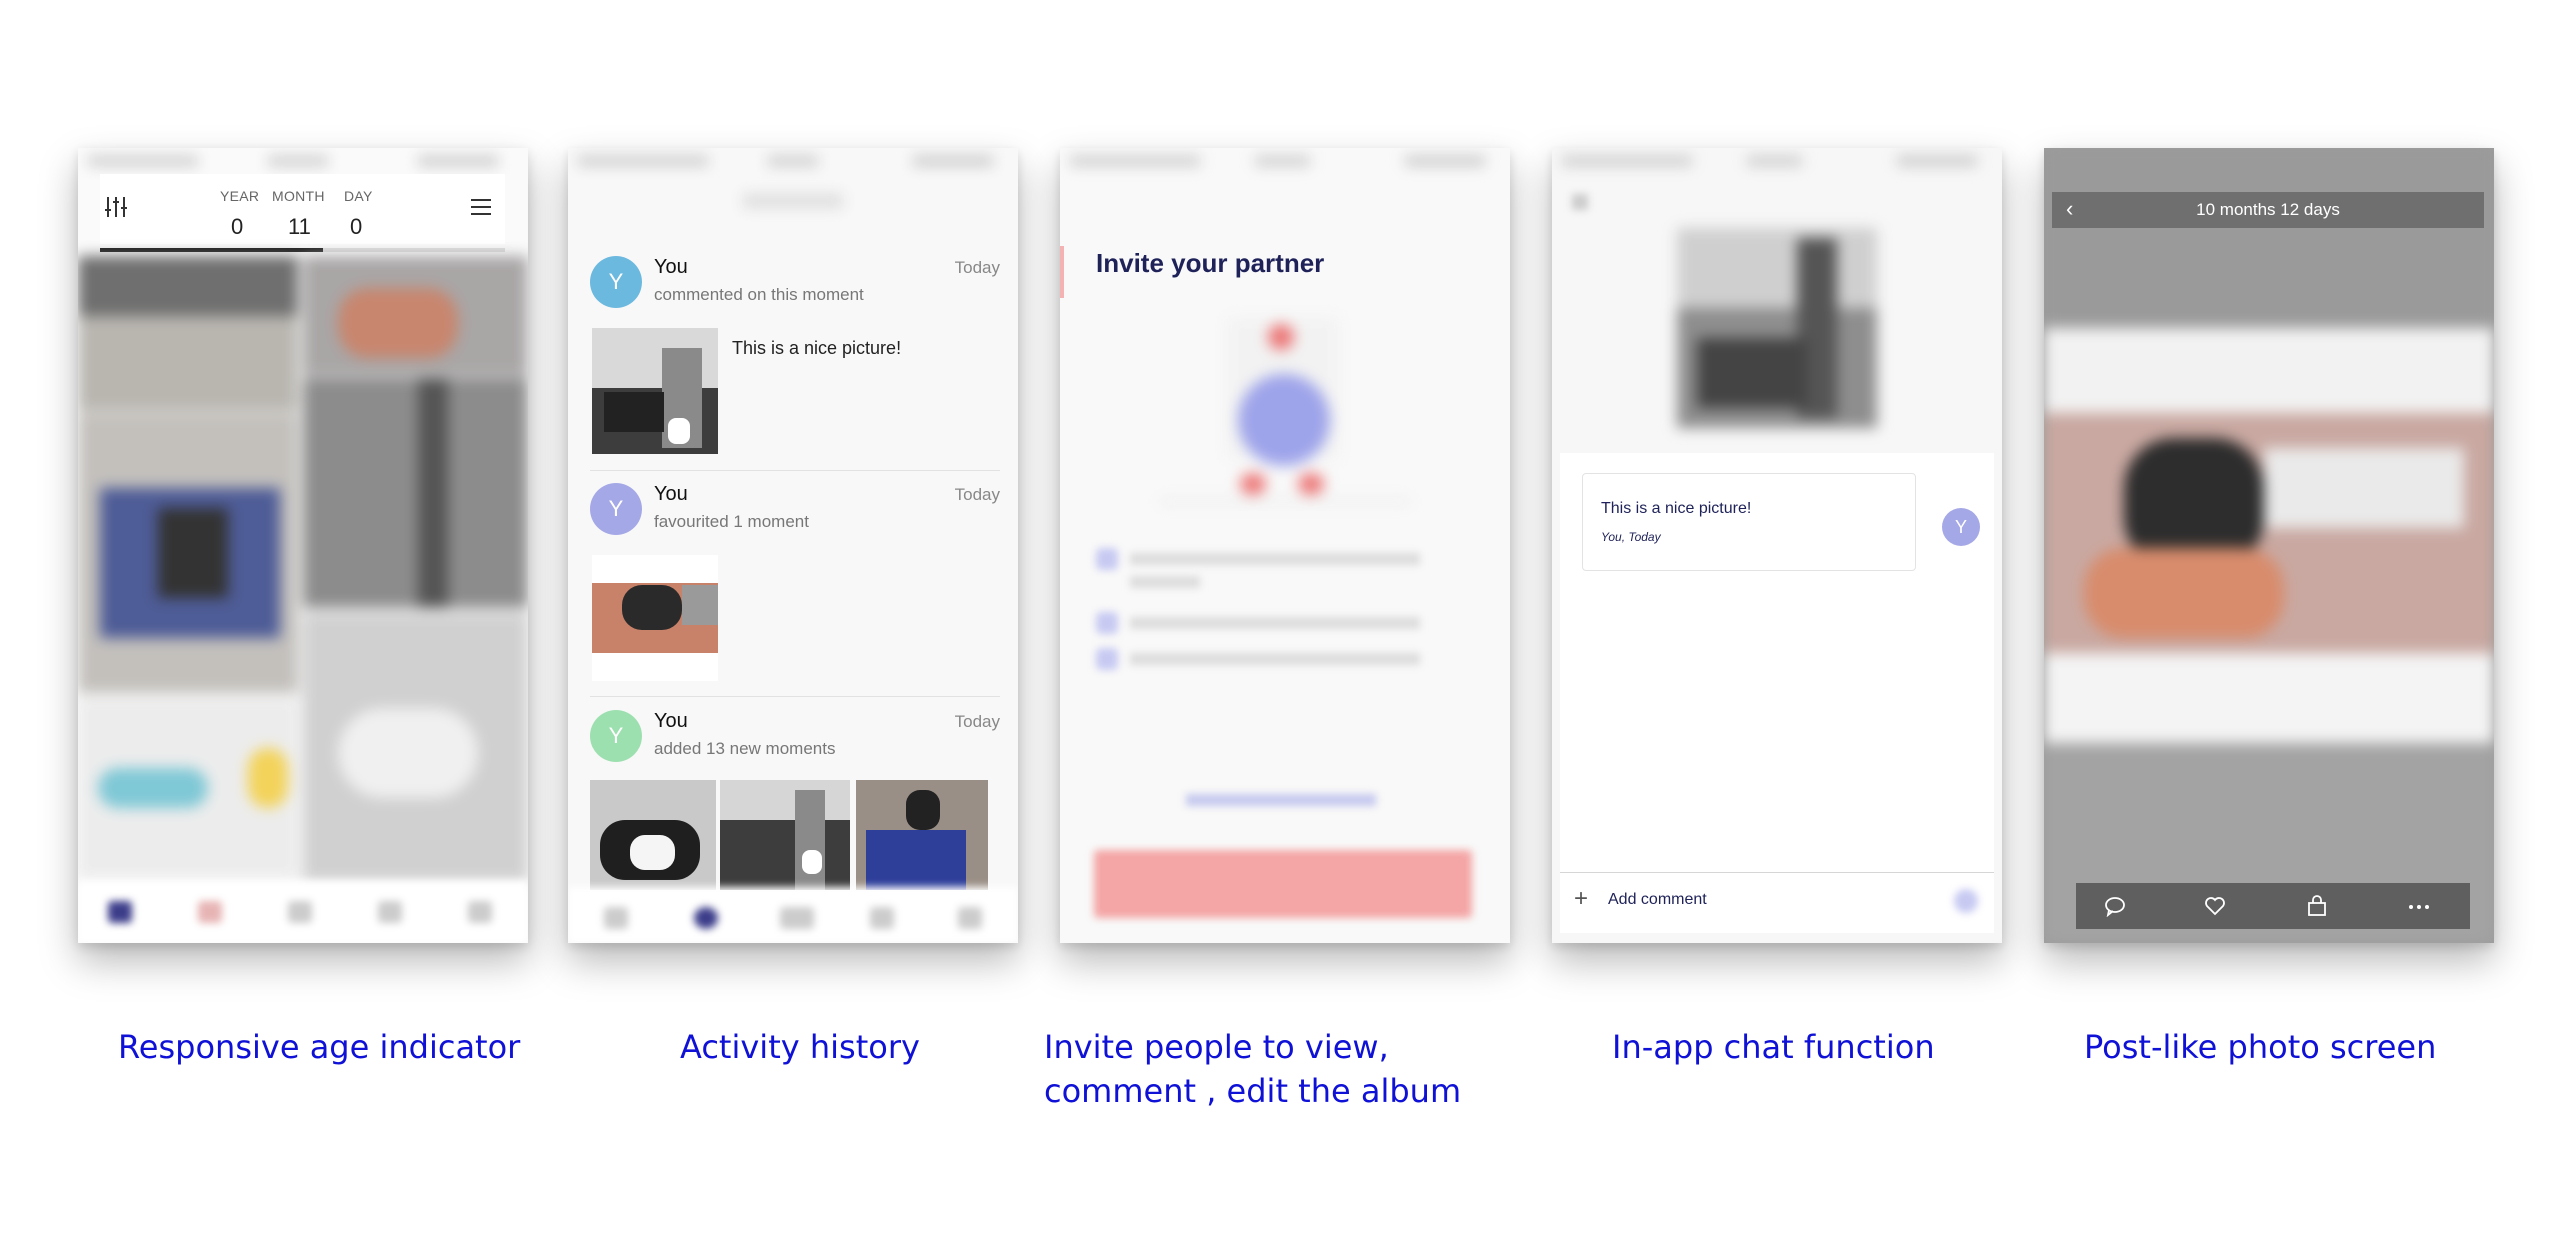  I want to click on caption-chat: In-app chat function, so click(1773, 1047).